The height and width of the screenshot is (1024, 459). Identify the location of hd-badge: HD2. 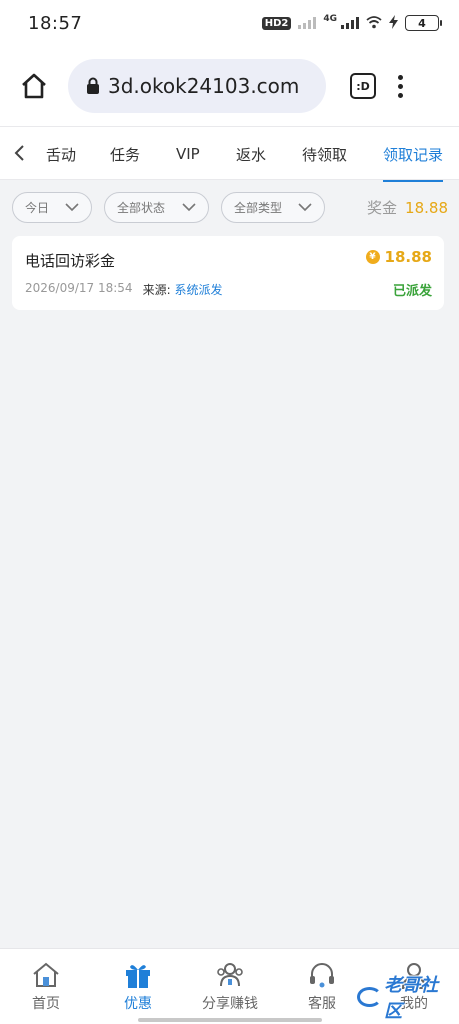
(276, 23).